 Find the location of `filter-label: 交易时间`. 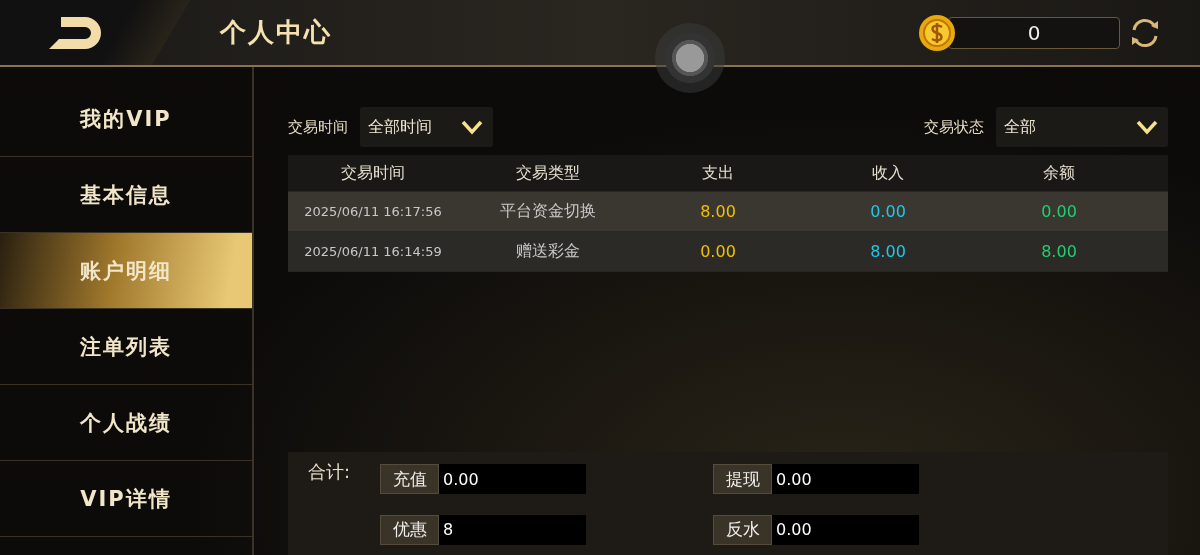

filter-label: 交易时间 is located at coordinates (318, 127).